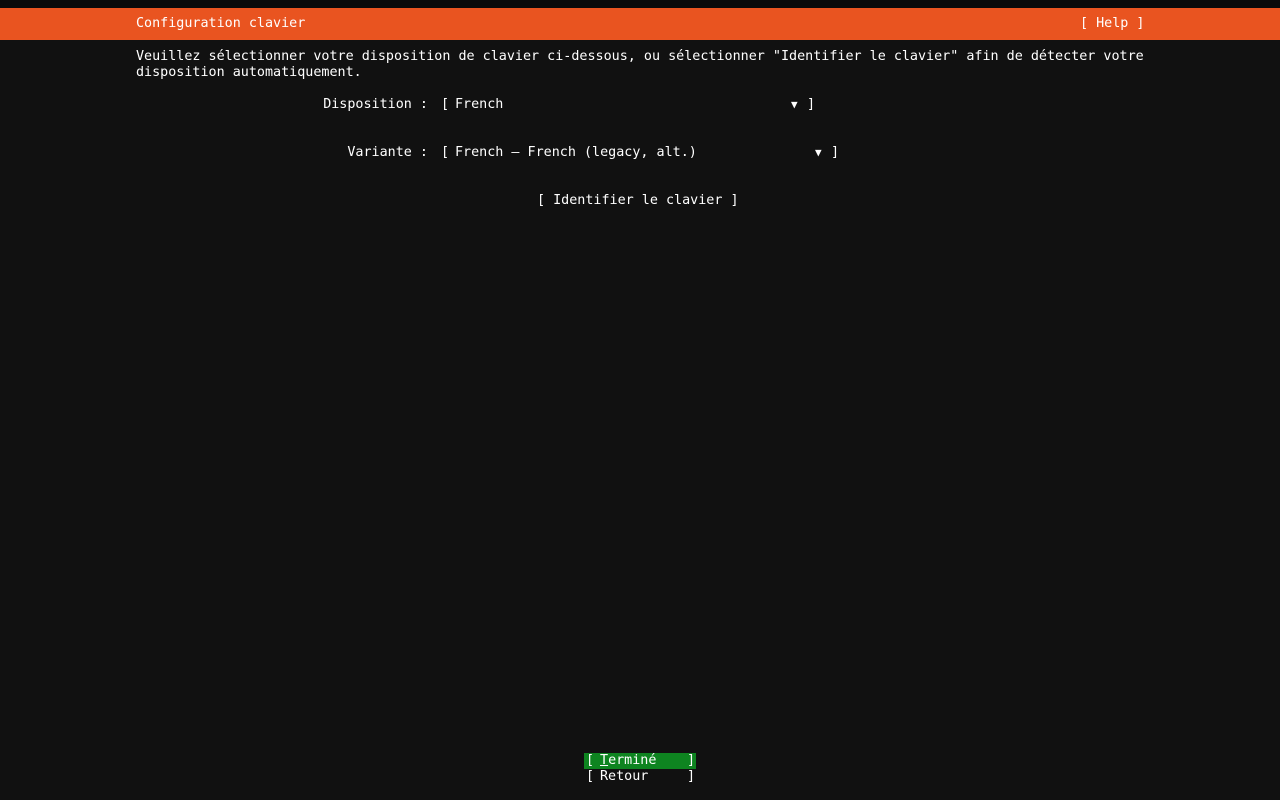  I want to click on page-title: Configuration clavier, so click(221, 23).